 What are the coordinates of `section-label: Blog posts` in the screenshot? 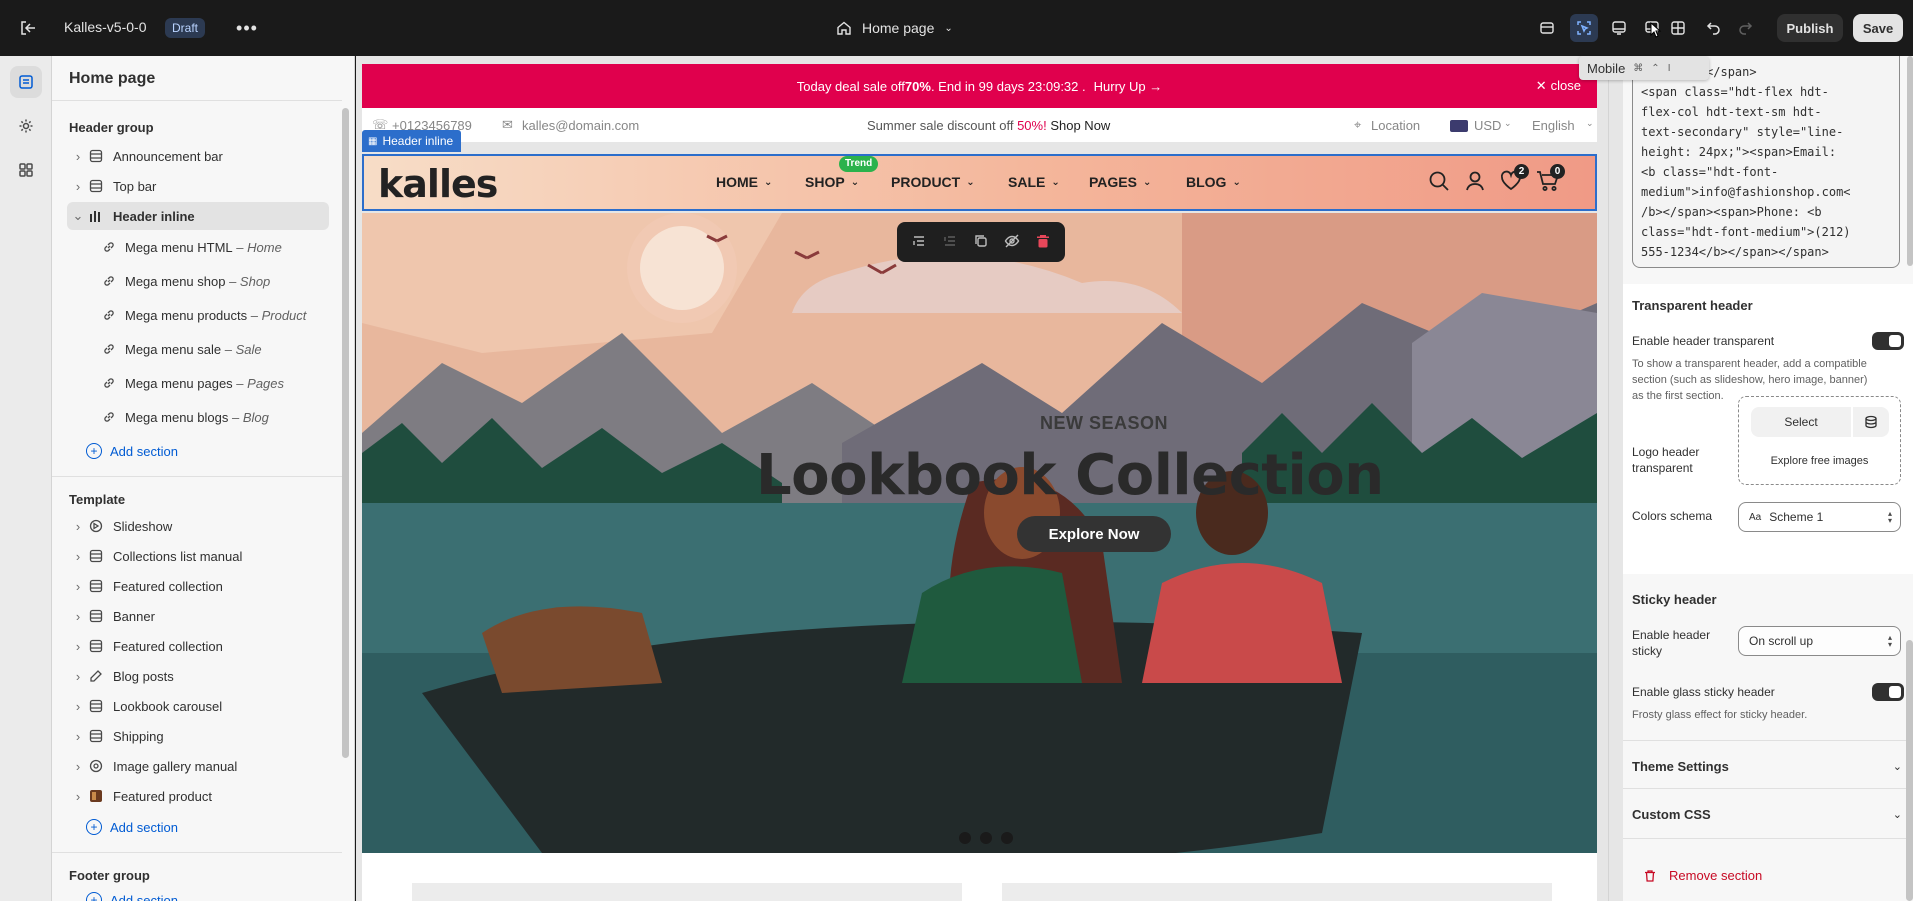 It's located at (143, 676).